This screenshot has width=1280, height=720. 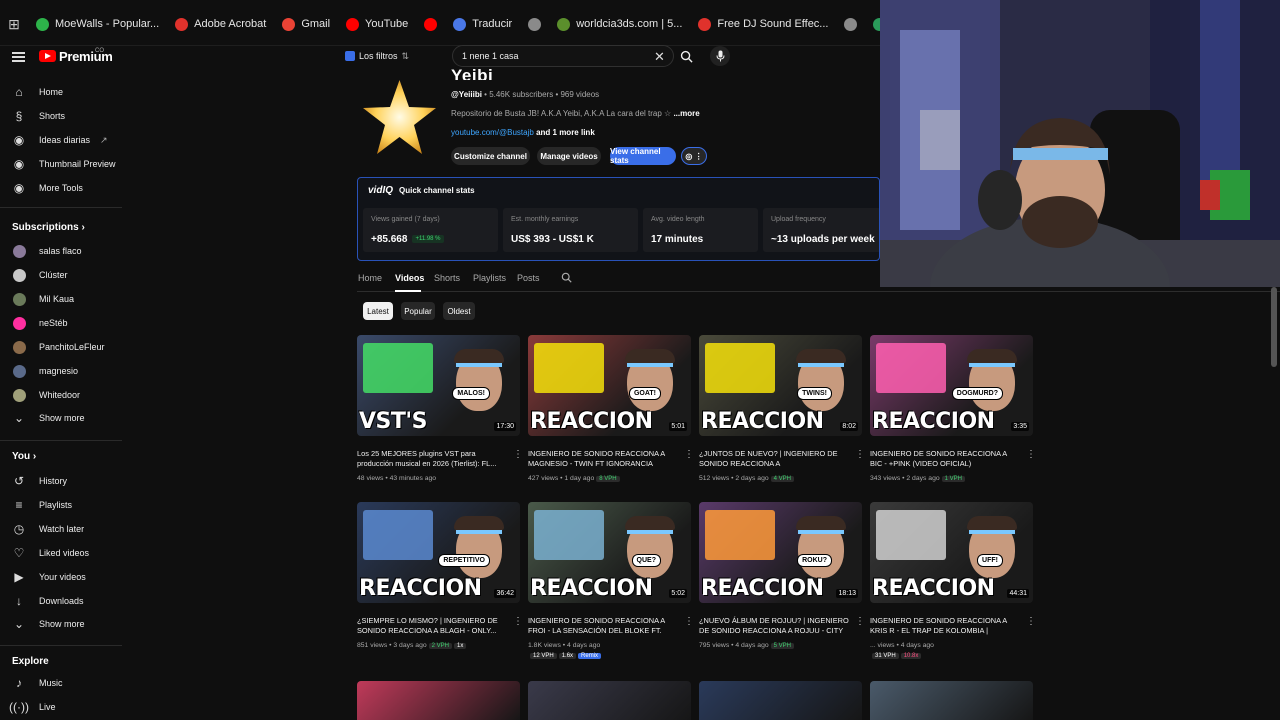 I want to click on sidebar-item-watch-later: ◷ Watch later, so click(x=61, y=529).